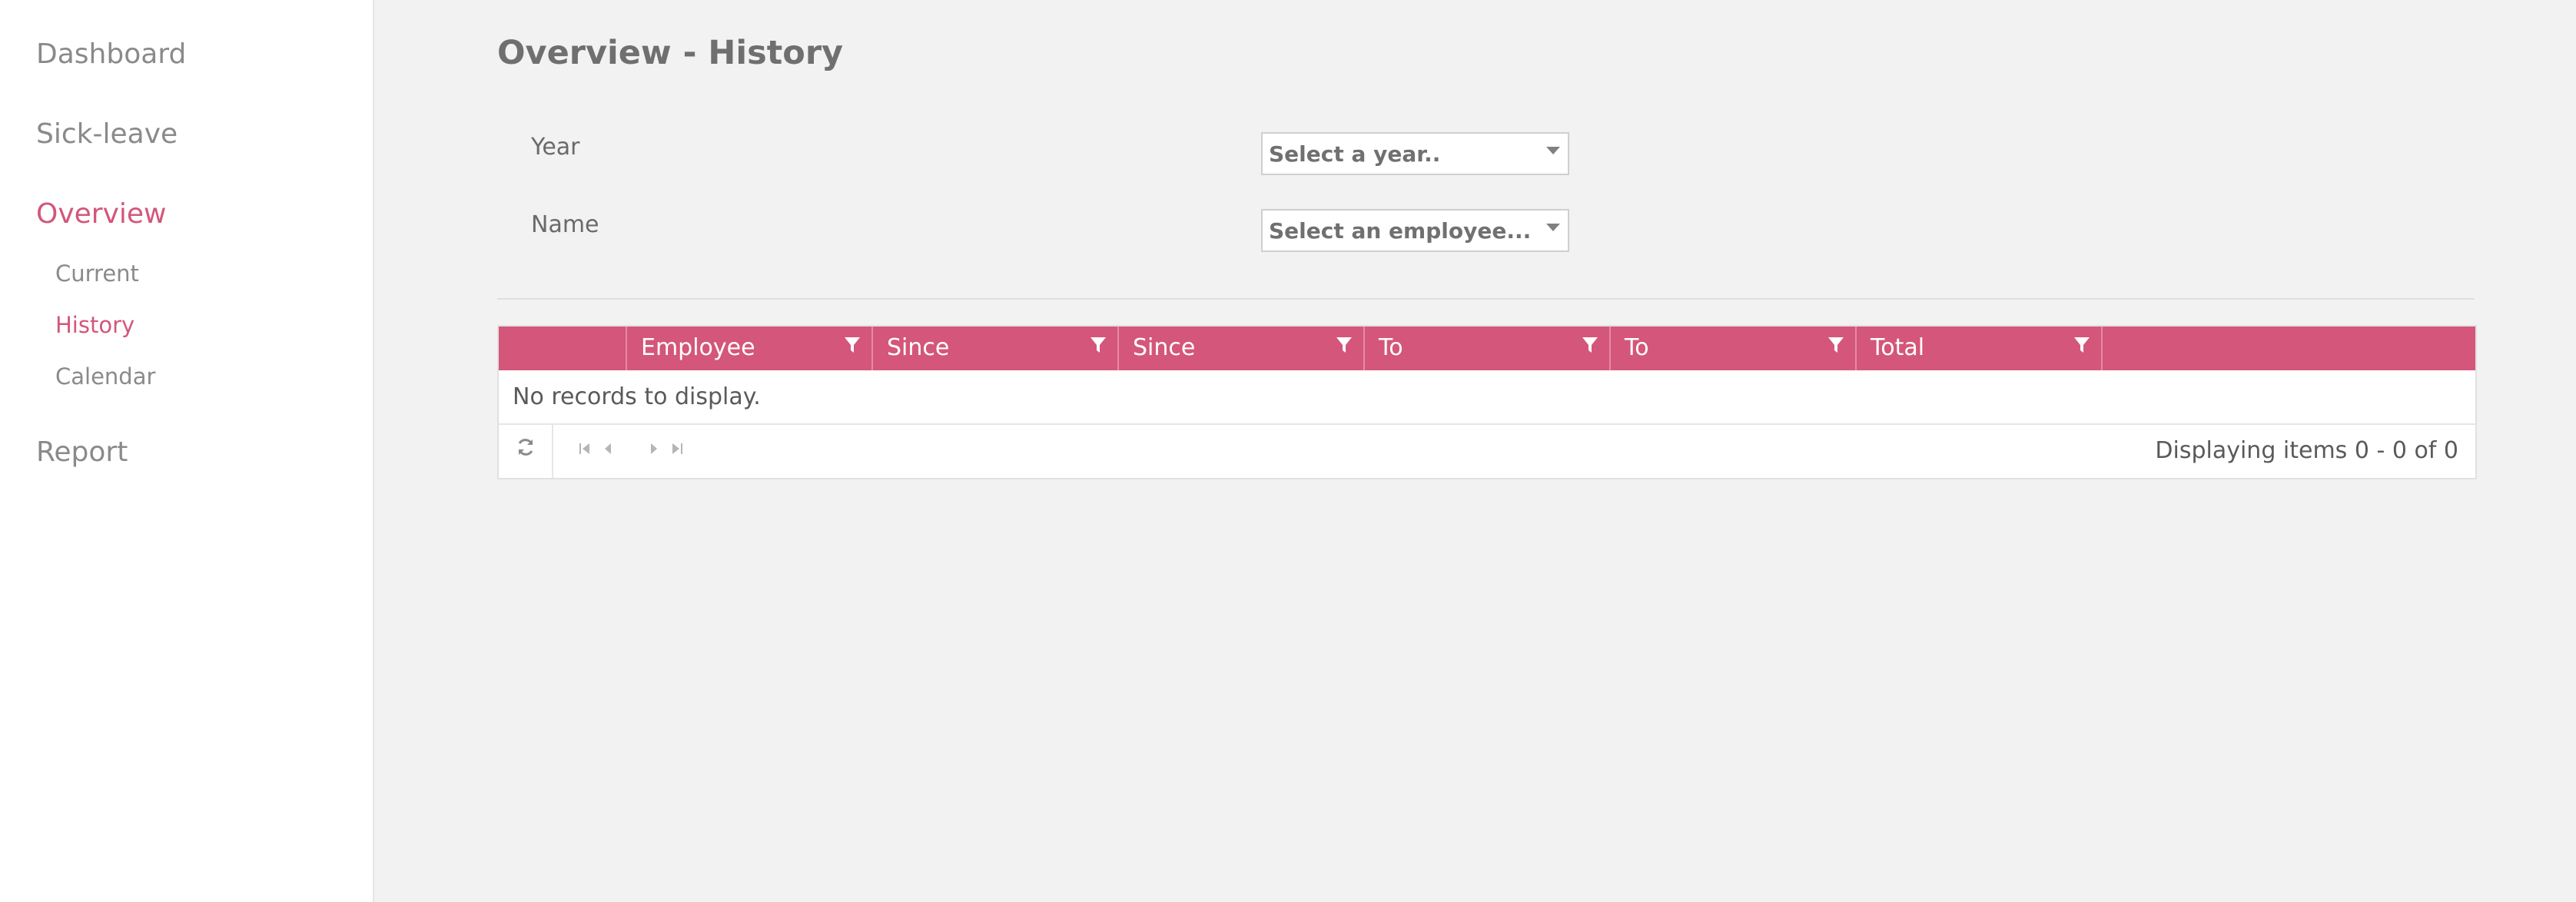 This screenshot has height=902, width=2576. I want to click on column-header-to: To, so click(1486, 348).